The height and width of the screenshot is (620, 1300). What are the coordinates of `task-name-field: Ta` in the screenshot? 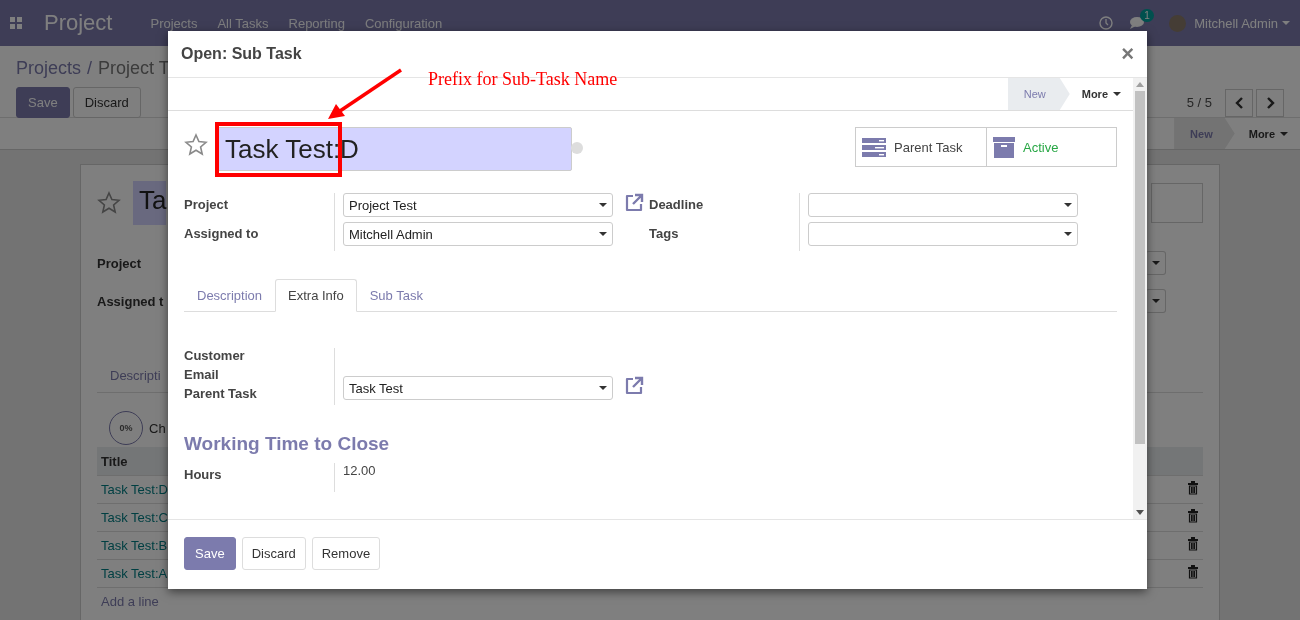 It's located at (150, 203).